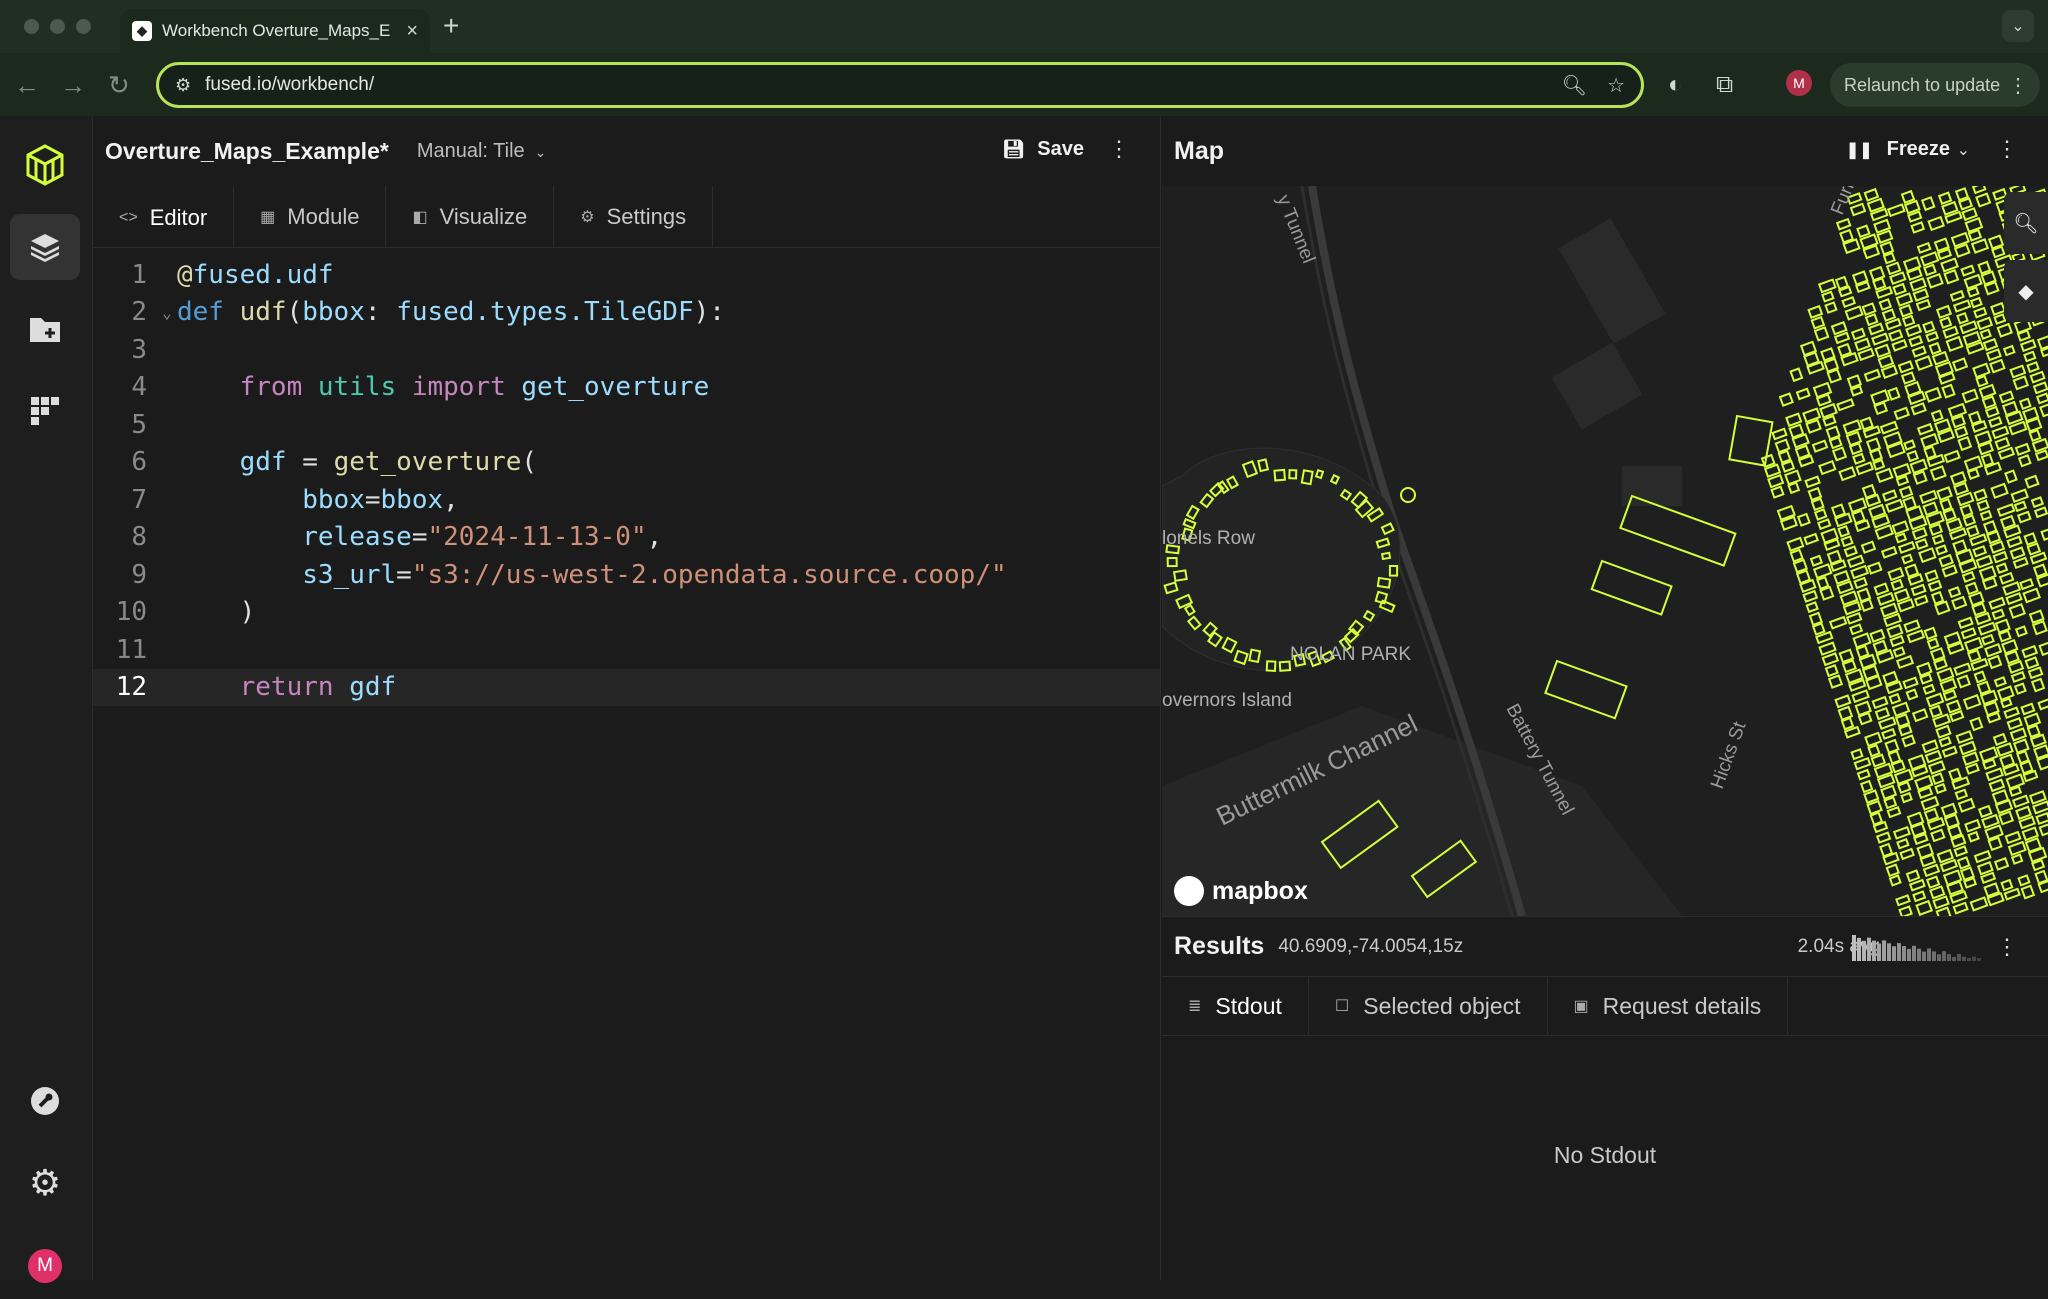 This screenshot has width=2048, height=1299. Describe the element at coordinates (27, 85) in the screenshot. I see `back-icon: ←` at that location.